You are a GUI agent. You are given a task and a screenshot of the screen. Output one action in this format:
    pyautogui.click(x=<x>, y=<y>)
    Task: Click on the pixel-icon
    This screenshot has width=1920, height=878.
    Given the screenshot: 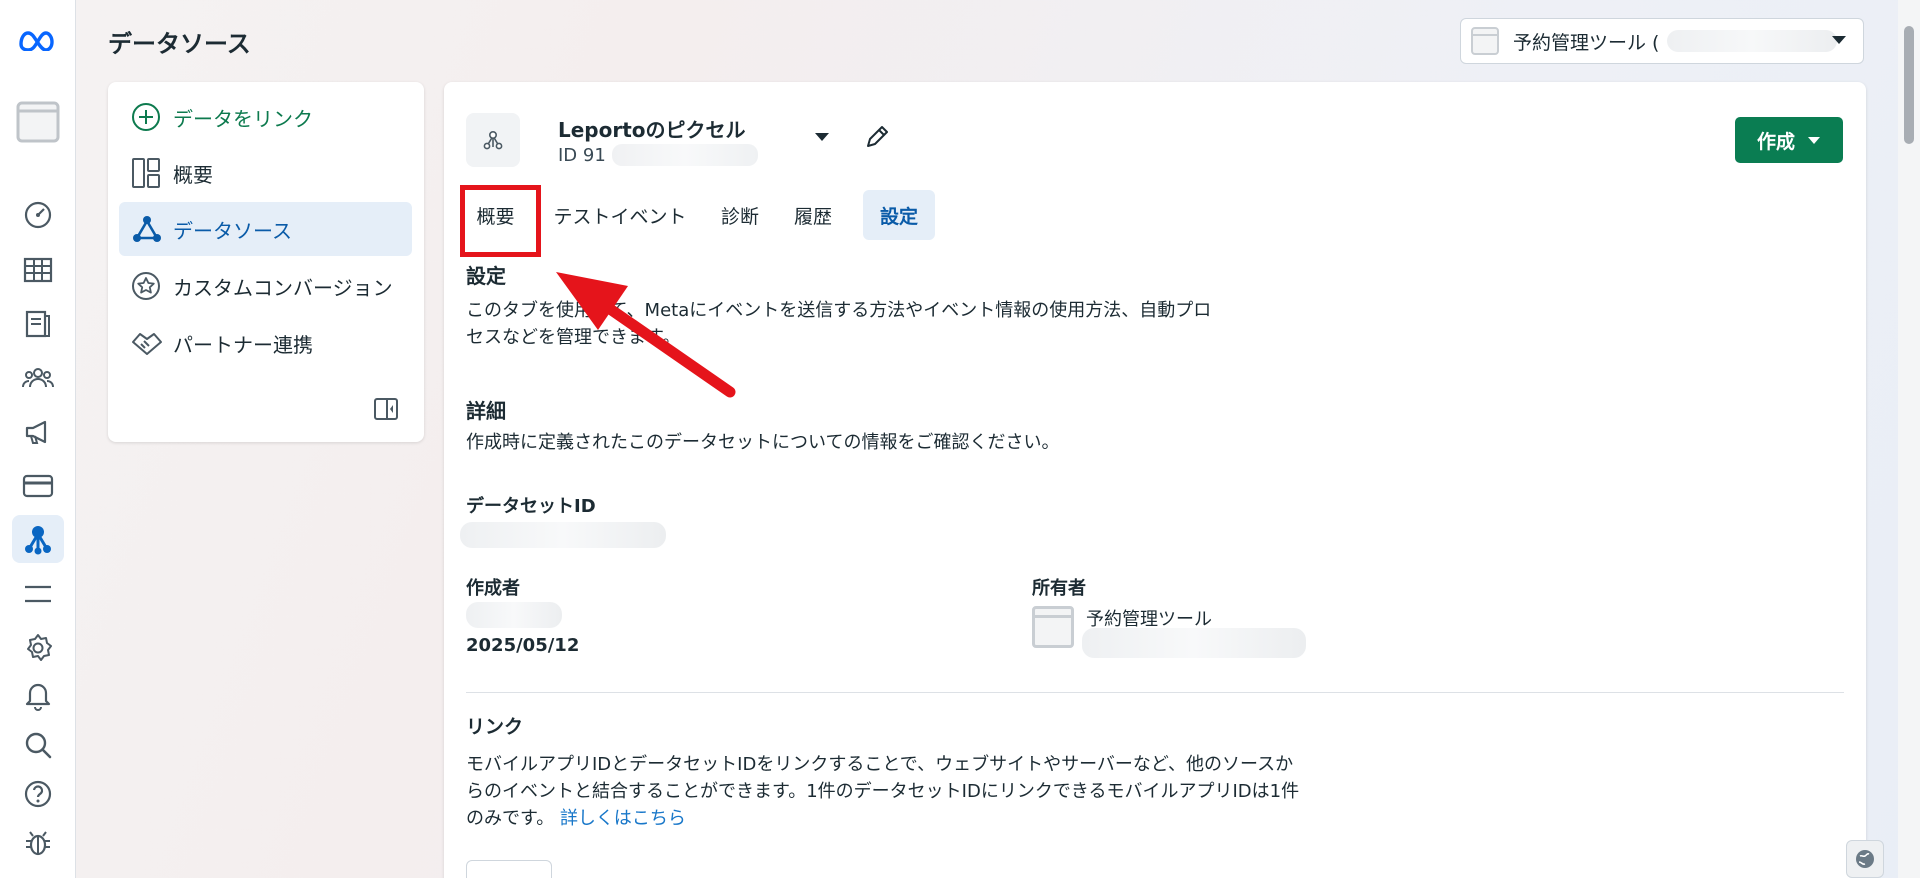 What is the action you would take?
    pyautogui.click(x=493, y=140)
    